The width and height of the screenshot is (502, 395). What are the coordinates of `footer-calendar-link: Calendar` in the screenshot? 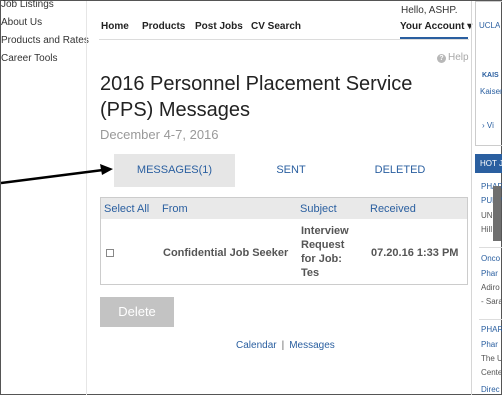 It's located at (256, 345).